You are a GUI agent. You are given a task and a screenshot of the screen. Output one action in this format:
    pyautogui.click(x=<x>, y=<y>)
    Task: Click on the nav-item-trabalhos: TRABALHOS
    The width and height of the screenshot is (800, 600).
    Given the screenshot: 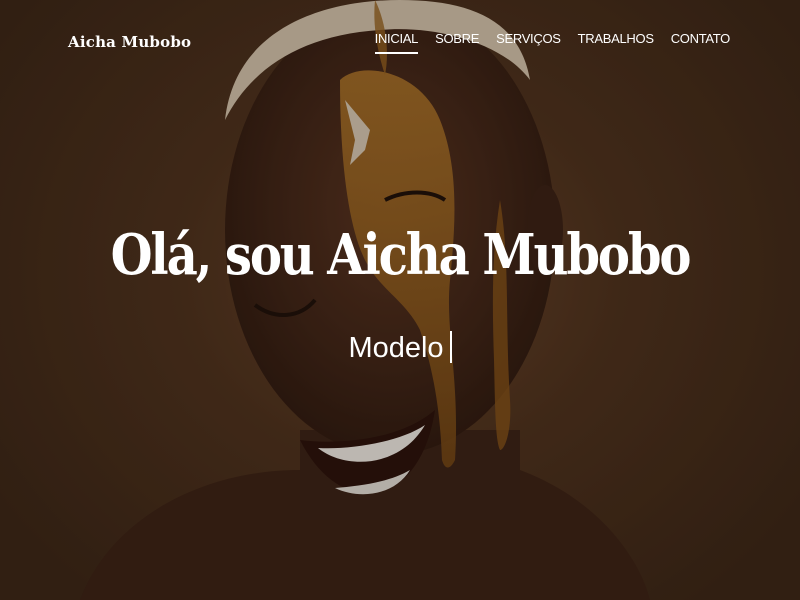 What is the action you would take?
    pyautogui.click(x=616, y=42)
    